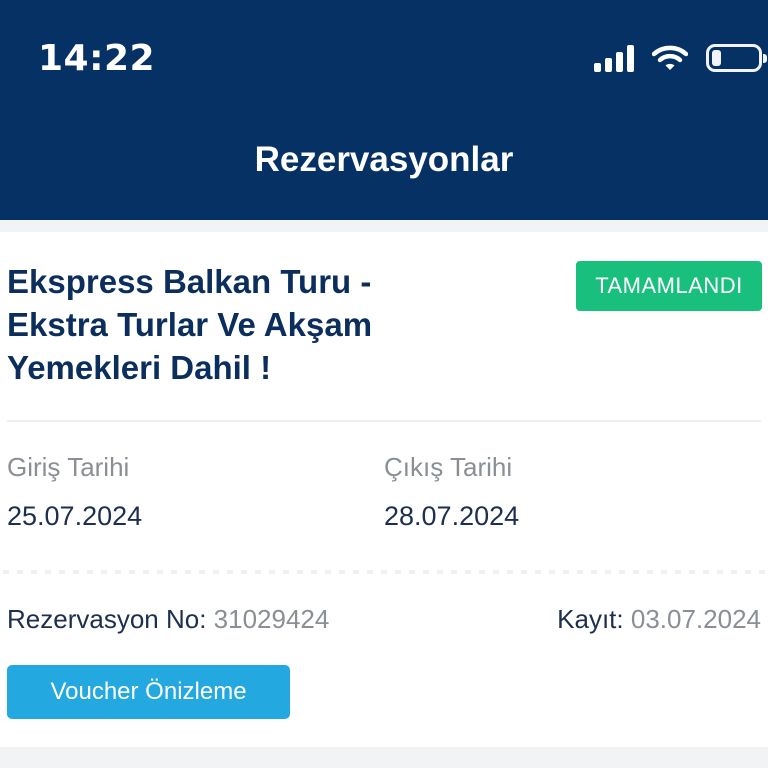 The height and width of the screenshot is (768, 768). I want to click on status-time: 14:22, so click(97, 58).